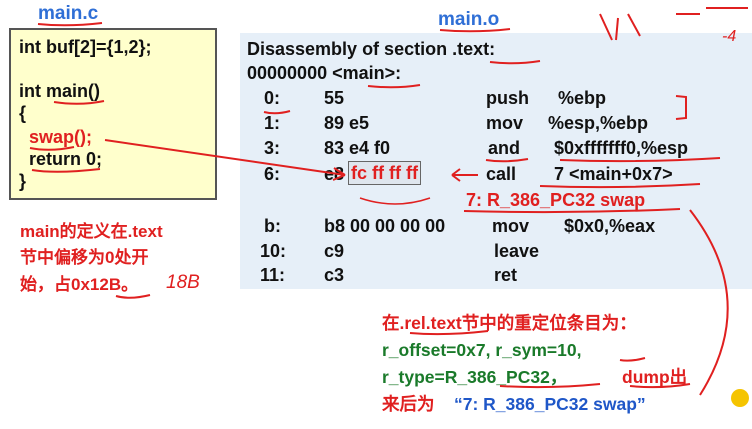 This screenshot has height=429, width=752. What do you see at coordinates (79, 102) in the screenshot?
I see `underline-main-func` at bounding box center [79, 102].